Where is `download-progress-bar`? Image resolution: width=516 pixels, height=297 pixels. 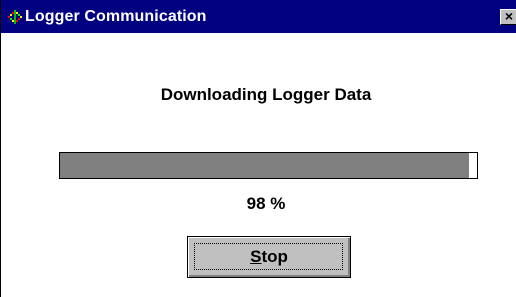
download-progress-bar is located at coordinates (268, 165).